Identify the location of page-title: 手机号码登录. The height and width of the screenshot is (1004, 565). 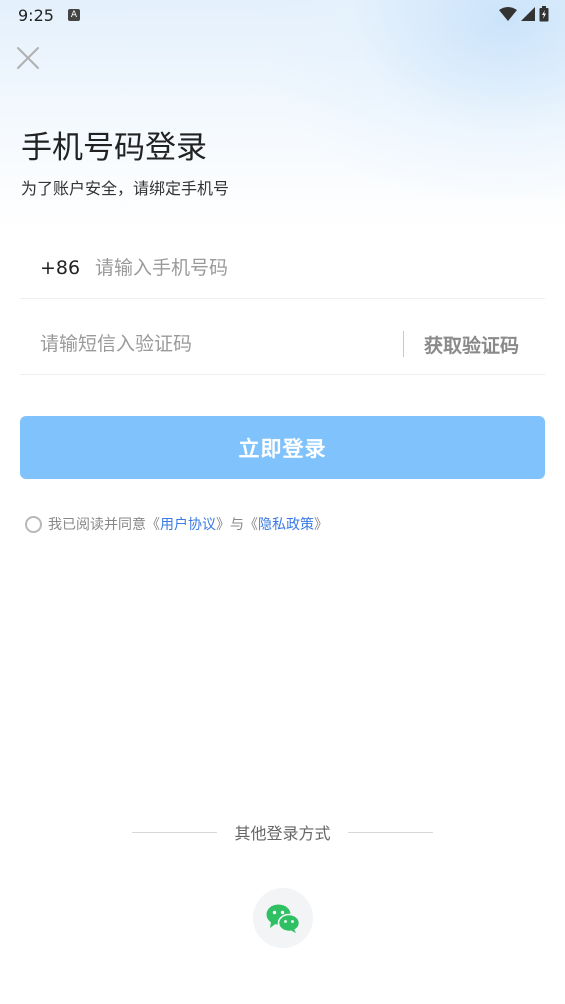
(114, 148).